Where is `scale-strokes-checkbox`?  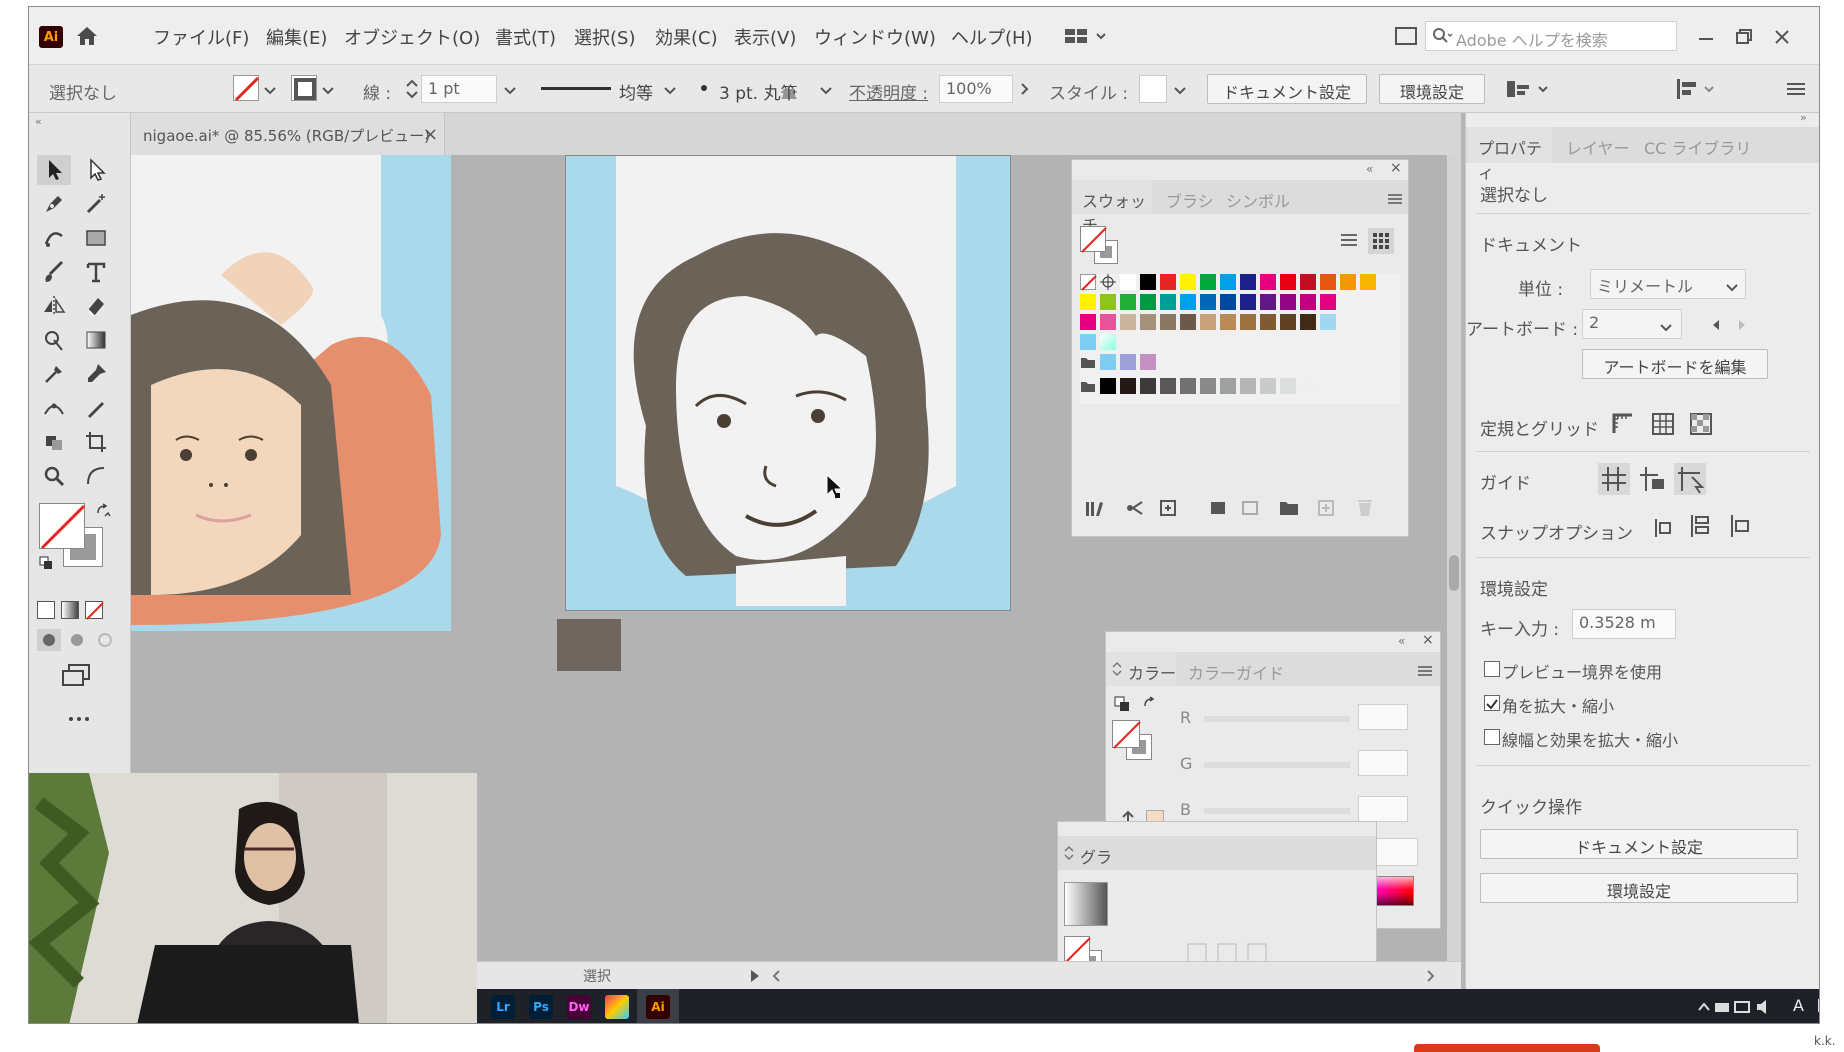
scale-strokes-checkbox is located at coordinates (1492, 737).